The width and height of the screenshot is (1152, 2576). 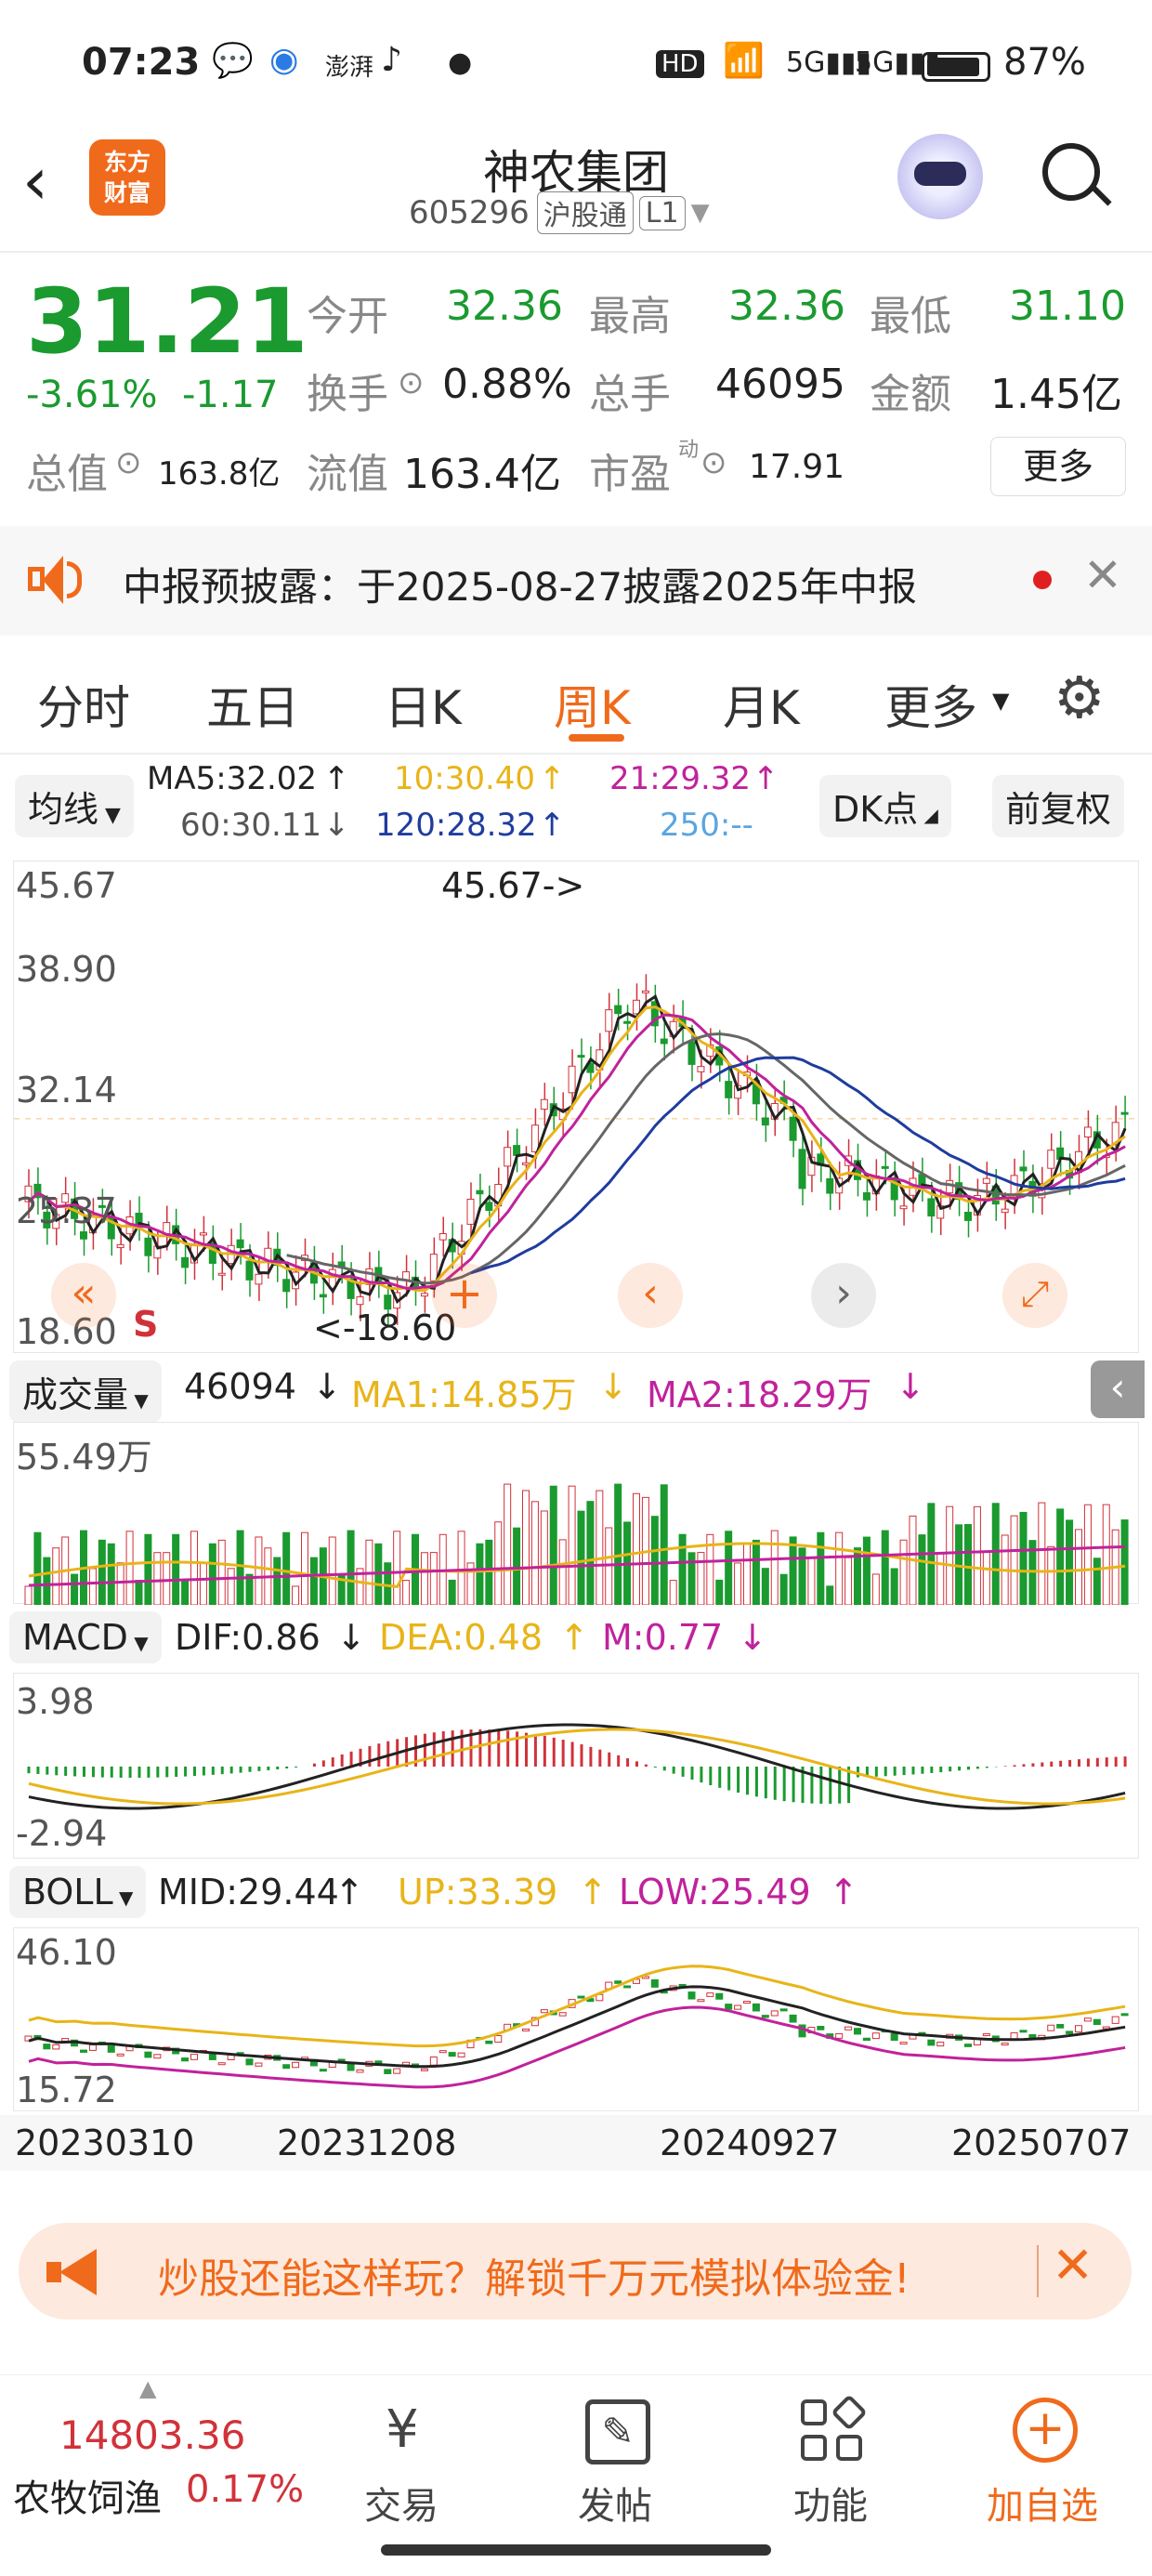 What do you see at coordinates (85, 1391) in the screenshot?
I see `volume-selector: 成交量 ▼` at bounding box center [85, 1391].